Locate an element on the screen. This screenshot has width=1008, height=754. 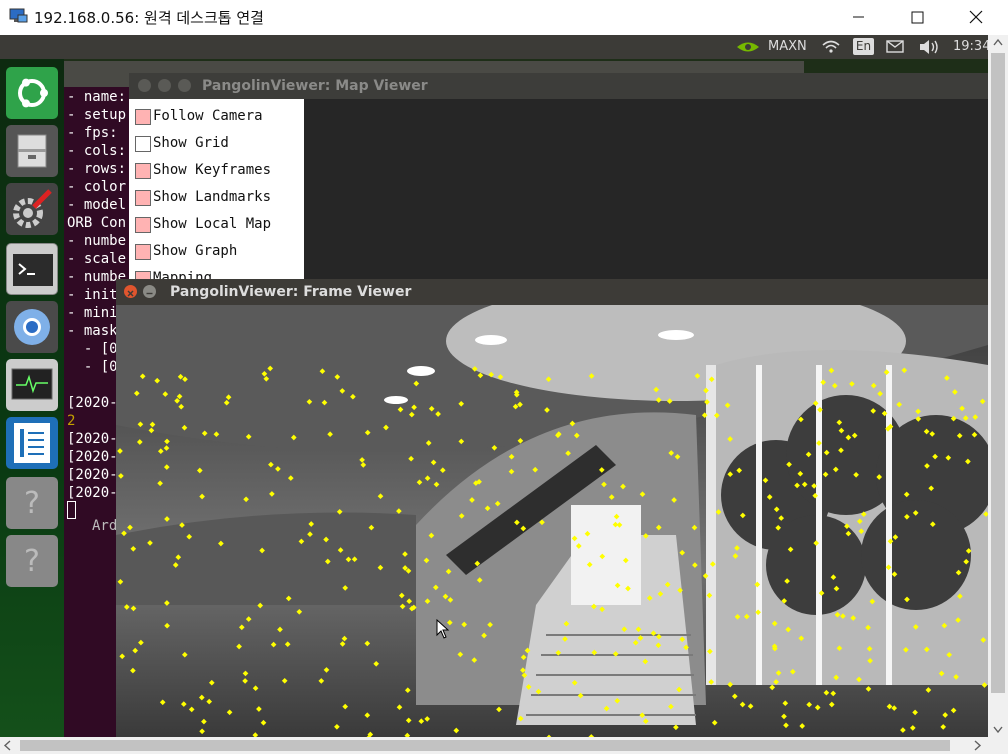
wifi-icon is located at coordinates (831, 47).